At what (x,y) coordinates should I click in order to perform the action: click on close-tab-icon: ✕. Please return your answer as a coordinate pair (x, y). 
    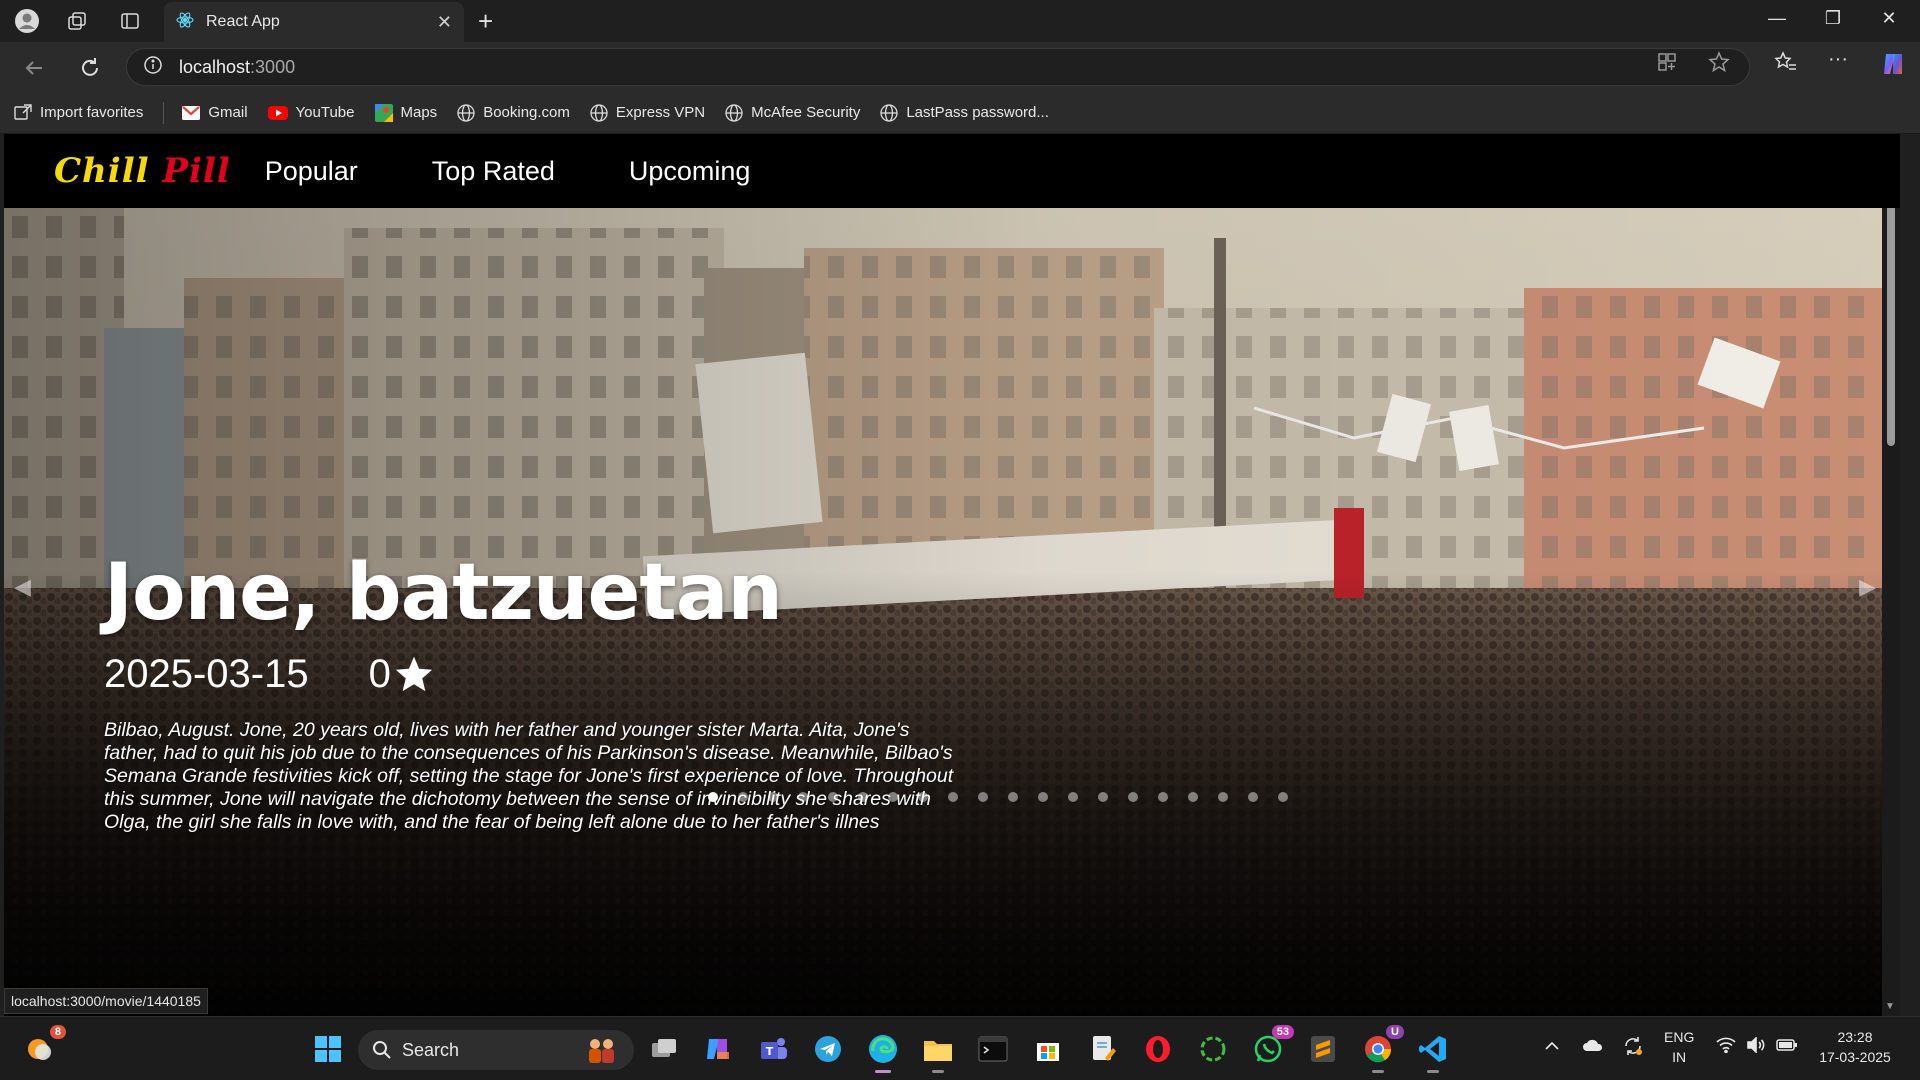
    Looking at the image, I should click on (444, 22).